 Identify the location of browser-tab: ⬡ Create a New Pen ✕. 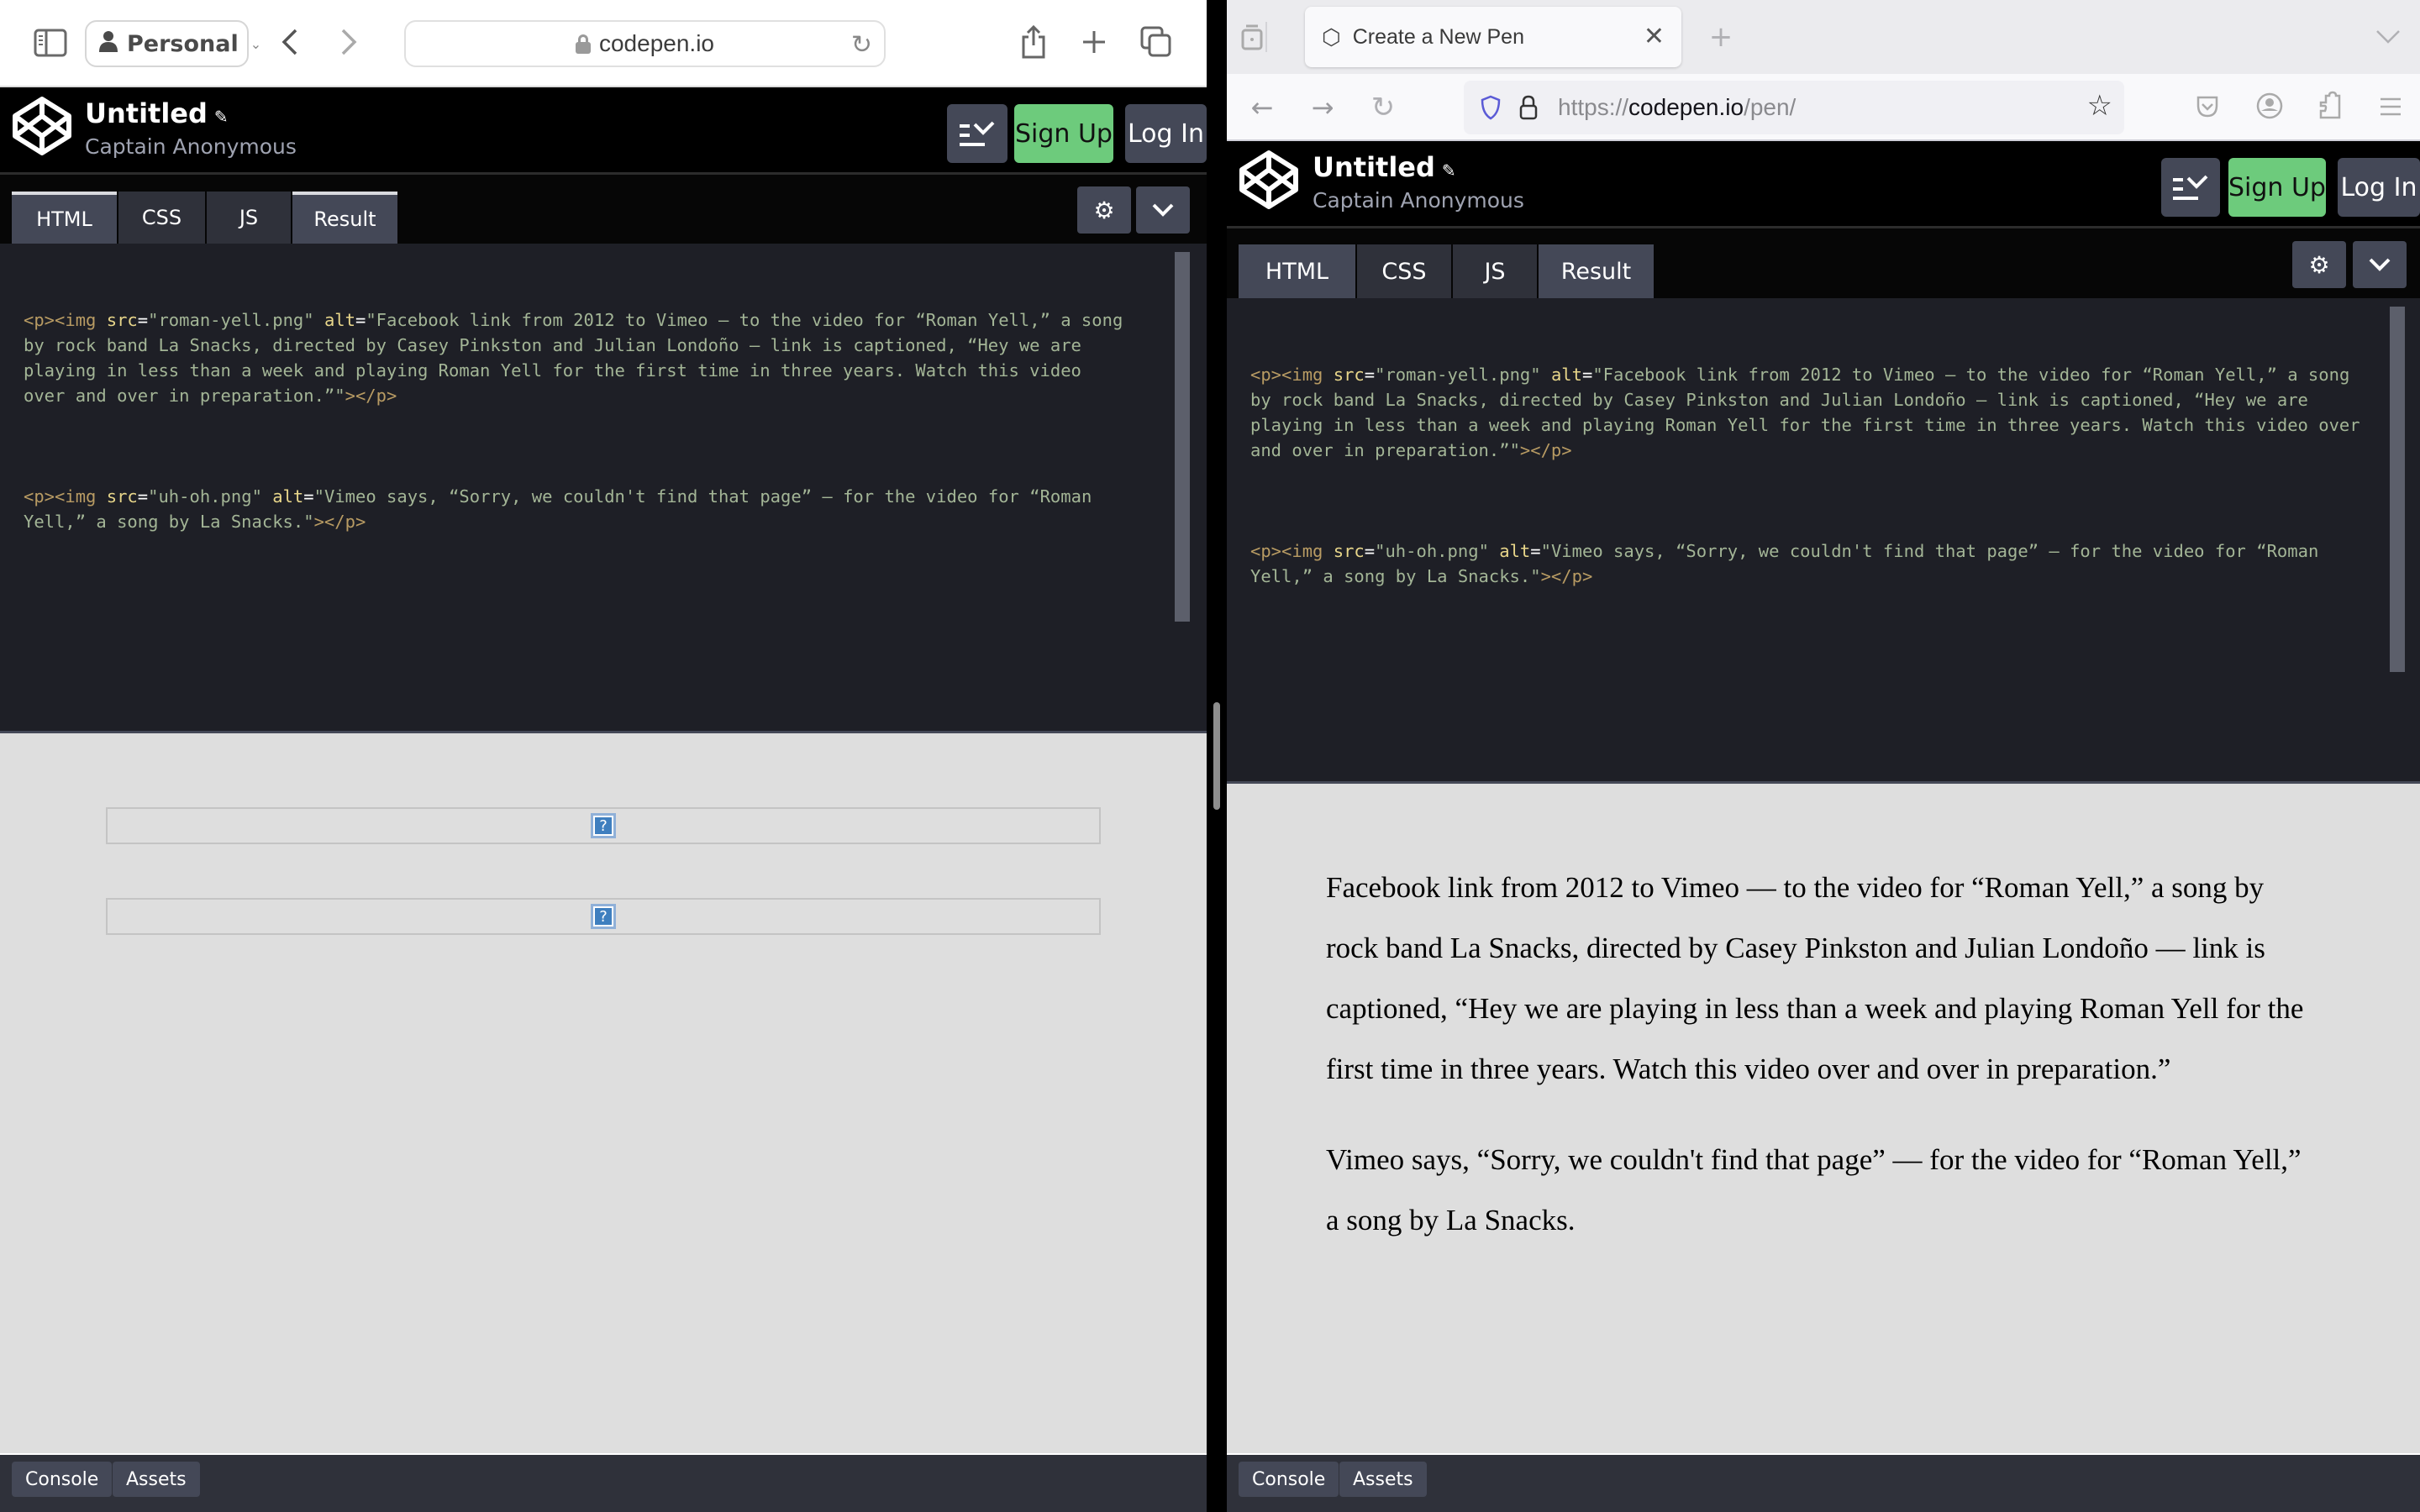
(1493, 37).